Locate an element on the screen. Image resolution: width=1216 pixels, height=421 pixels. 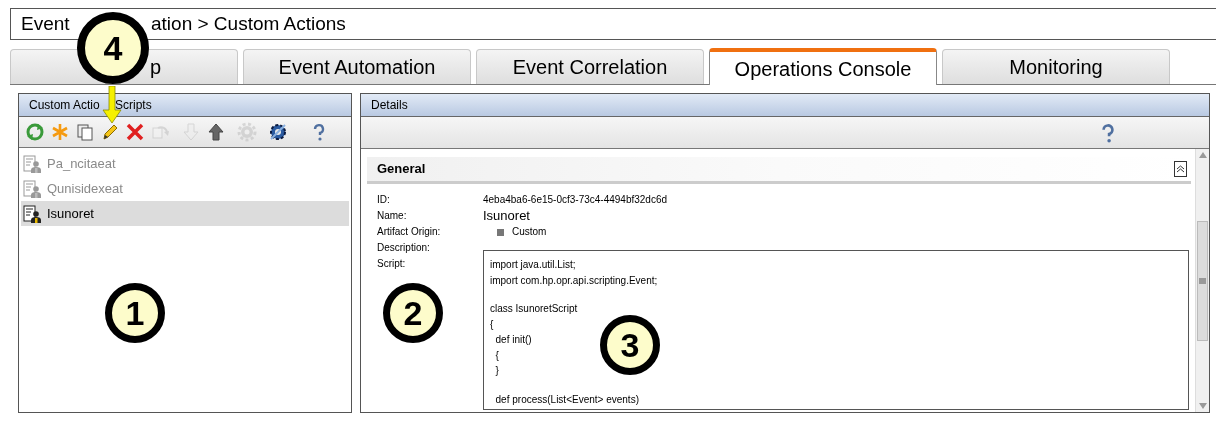
callout-badge: 2 is located at coordinates (413, 313).